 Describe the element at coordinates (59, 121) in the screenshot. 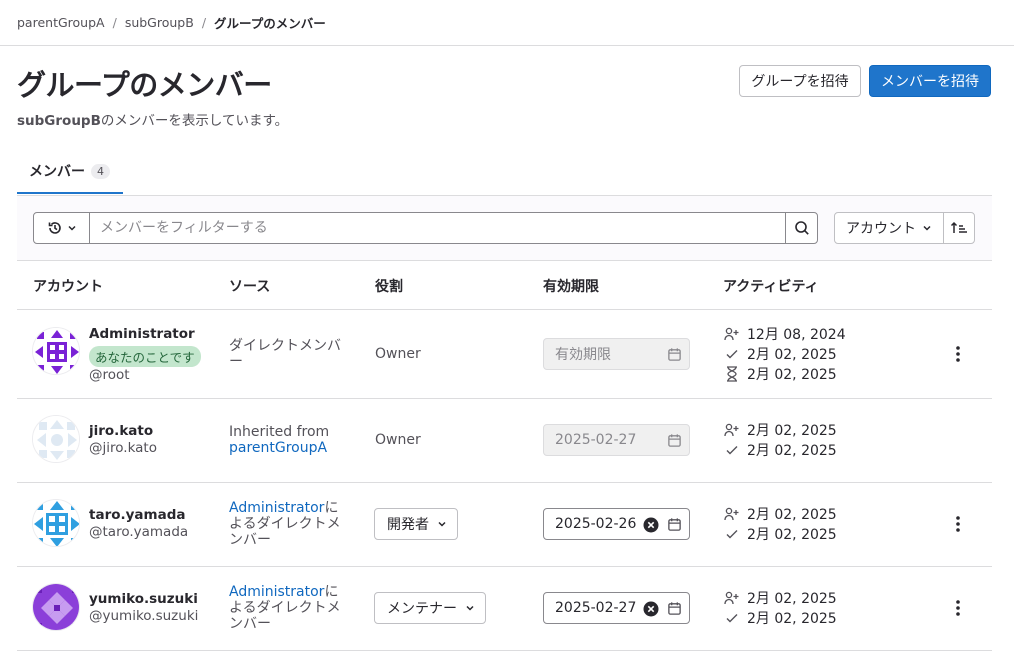

I see `subtitle-group-name: subGroupB` at that location.